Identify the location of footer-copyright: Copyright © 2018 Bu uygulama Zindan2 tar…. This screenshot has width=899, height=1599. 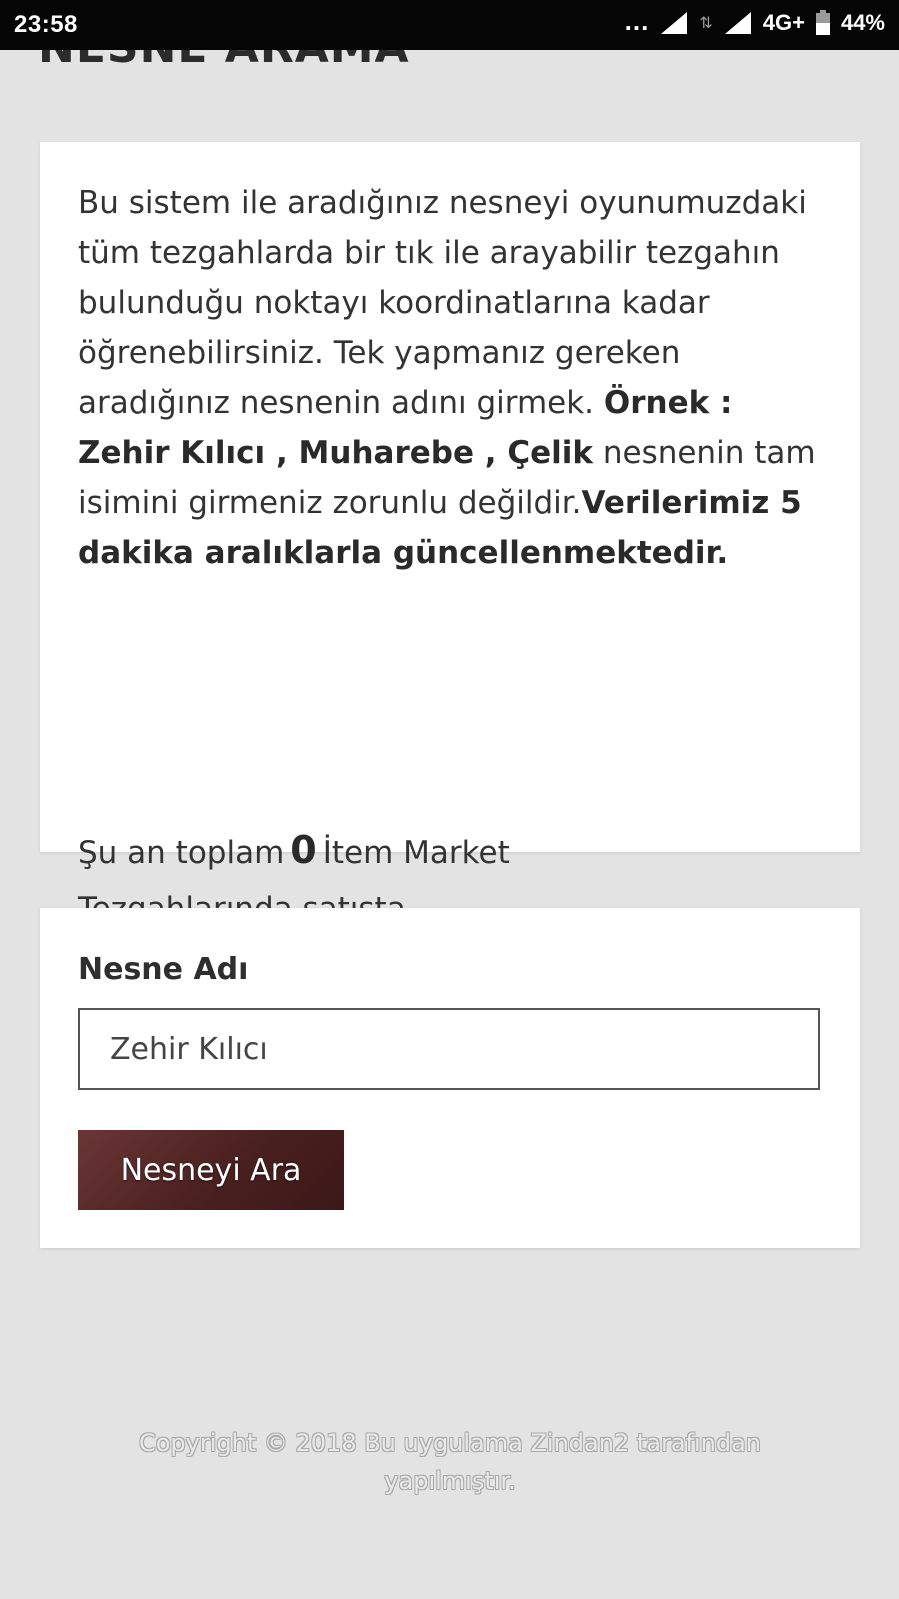
(450, 1462).